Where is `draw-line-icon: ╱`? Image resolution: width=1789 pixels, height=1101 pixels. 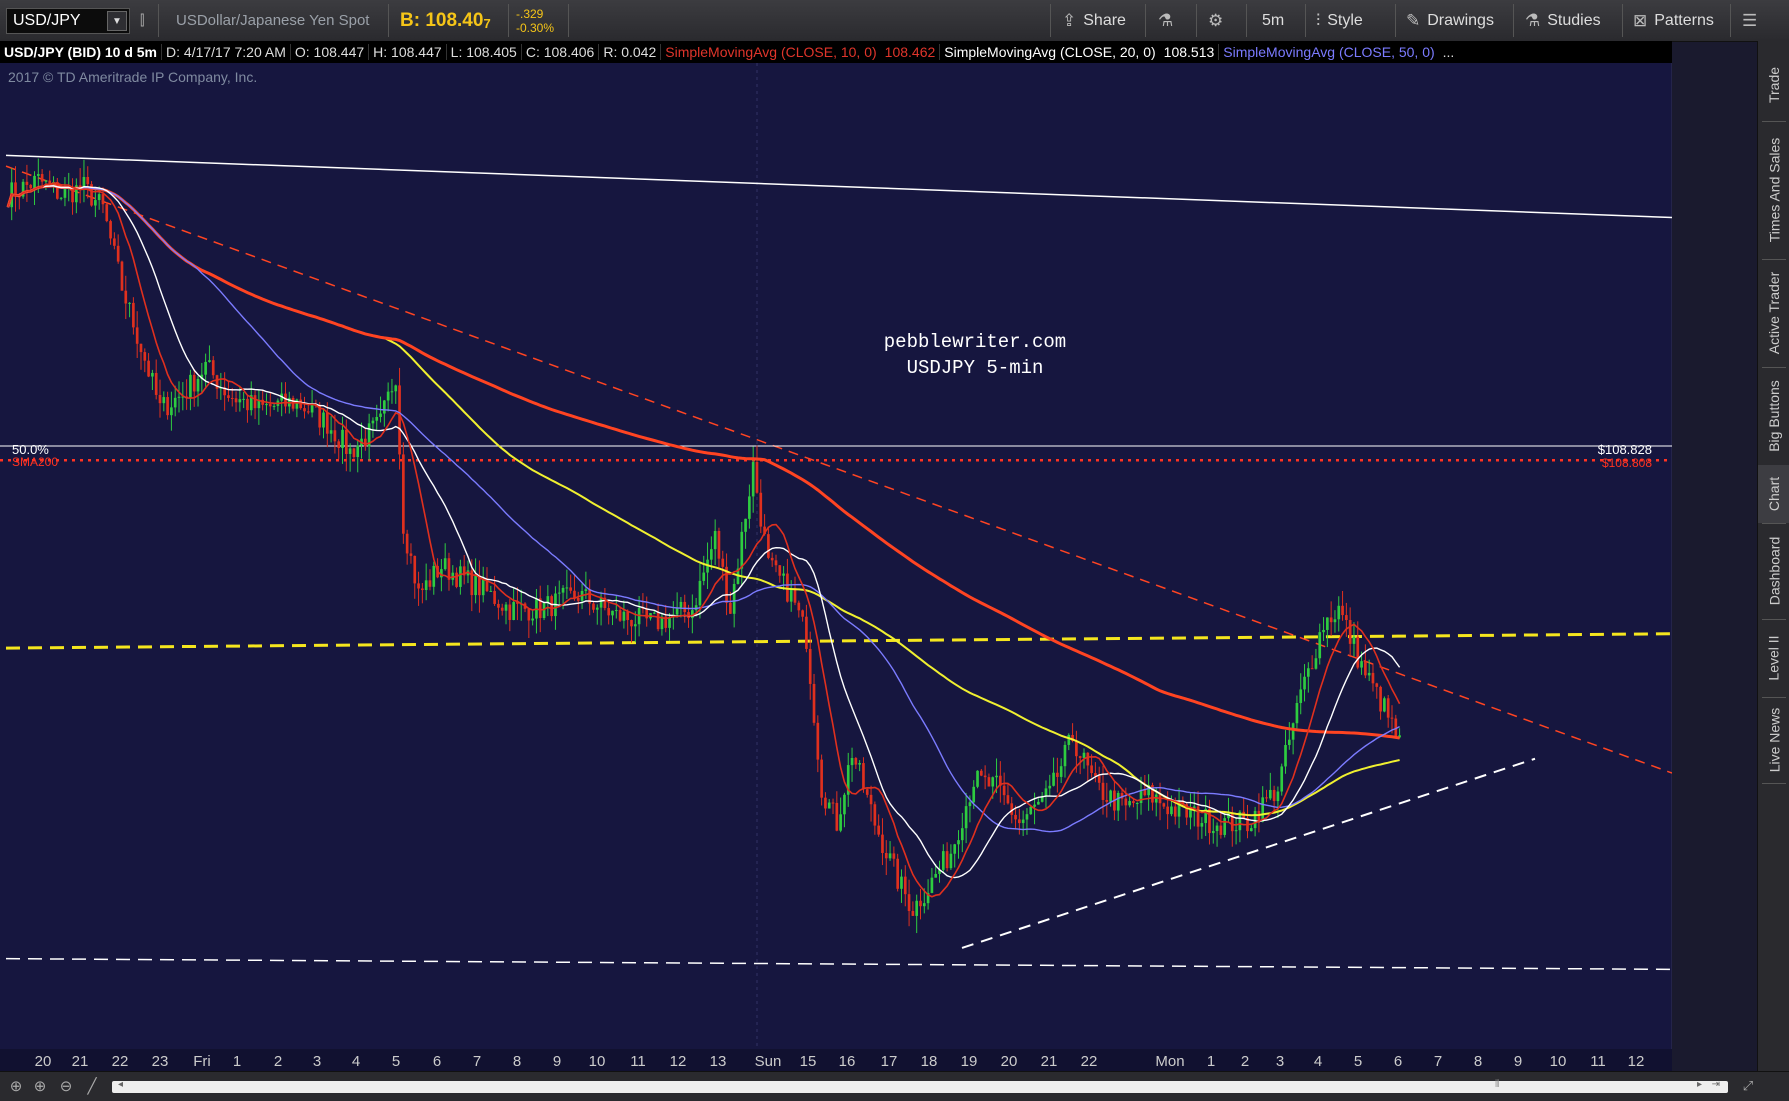
draw-line-icon: ╱ is located at coordinates (92, 1086).